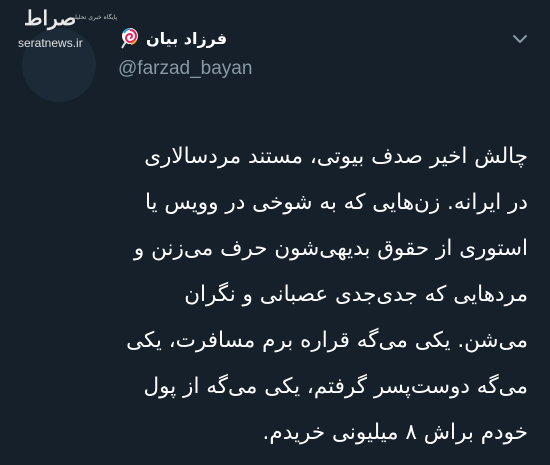 This screenshot has height=465, width=550. I want to click on tweet-line: خودم براش ۸ میلیونی خریدم., so click(395, 432).